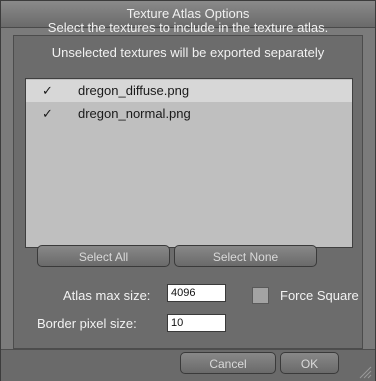  I want to click on resize-grip-icon, so click(364, 371).